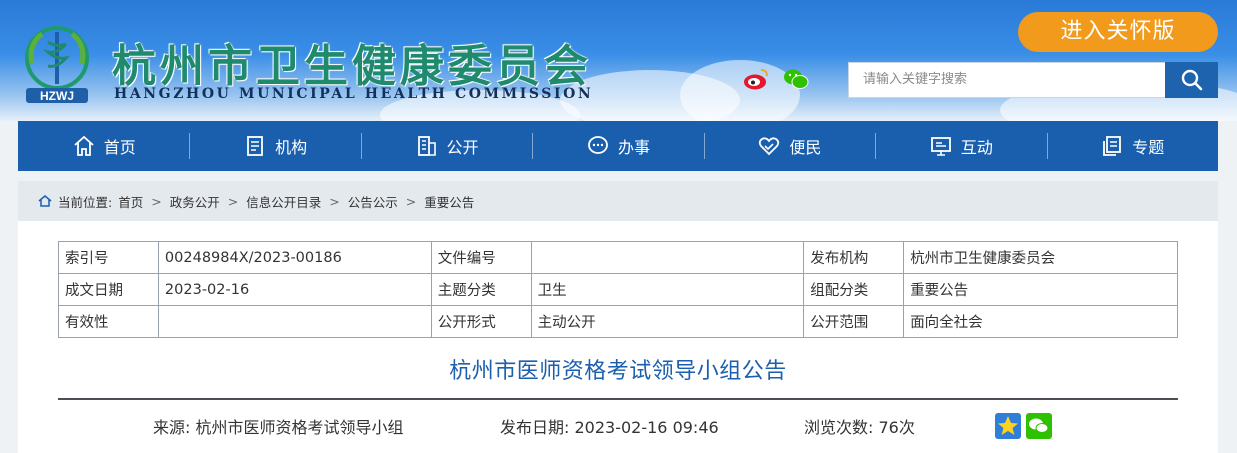 The width and height of the screenshot is (1237, 453). I want to click on nav-item-organization: 机构, so click(274, 146).